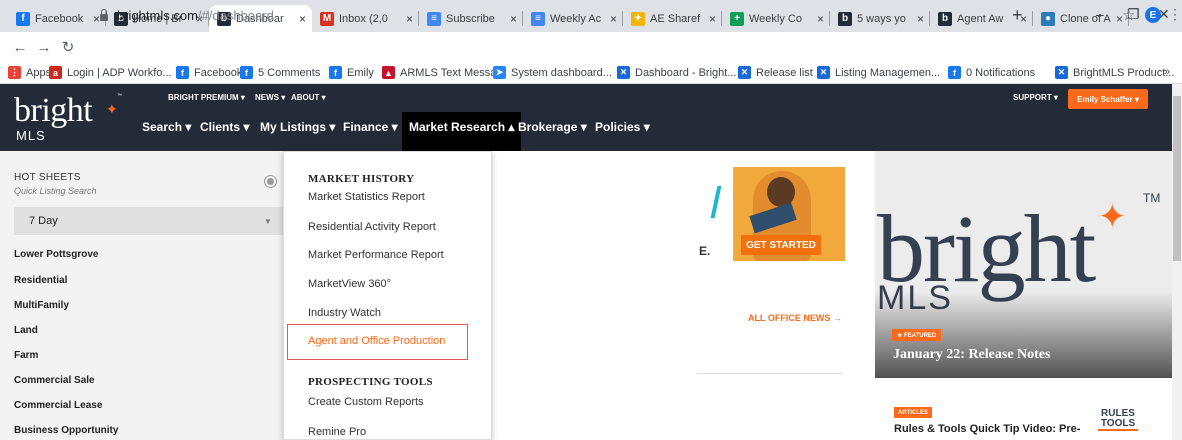  What do you see at coordinates (1017, 15) in the screenshot?
I see `new-tab-button: +` at bounding box center [1017, 15].